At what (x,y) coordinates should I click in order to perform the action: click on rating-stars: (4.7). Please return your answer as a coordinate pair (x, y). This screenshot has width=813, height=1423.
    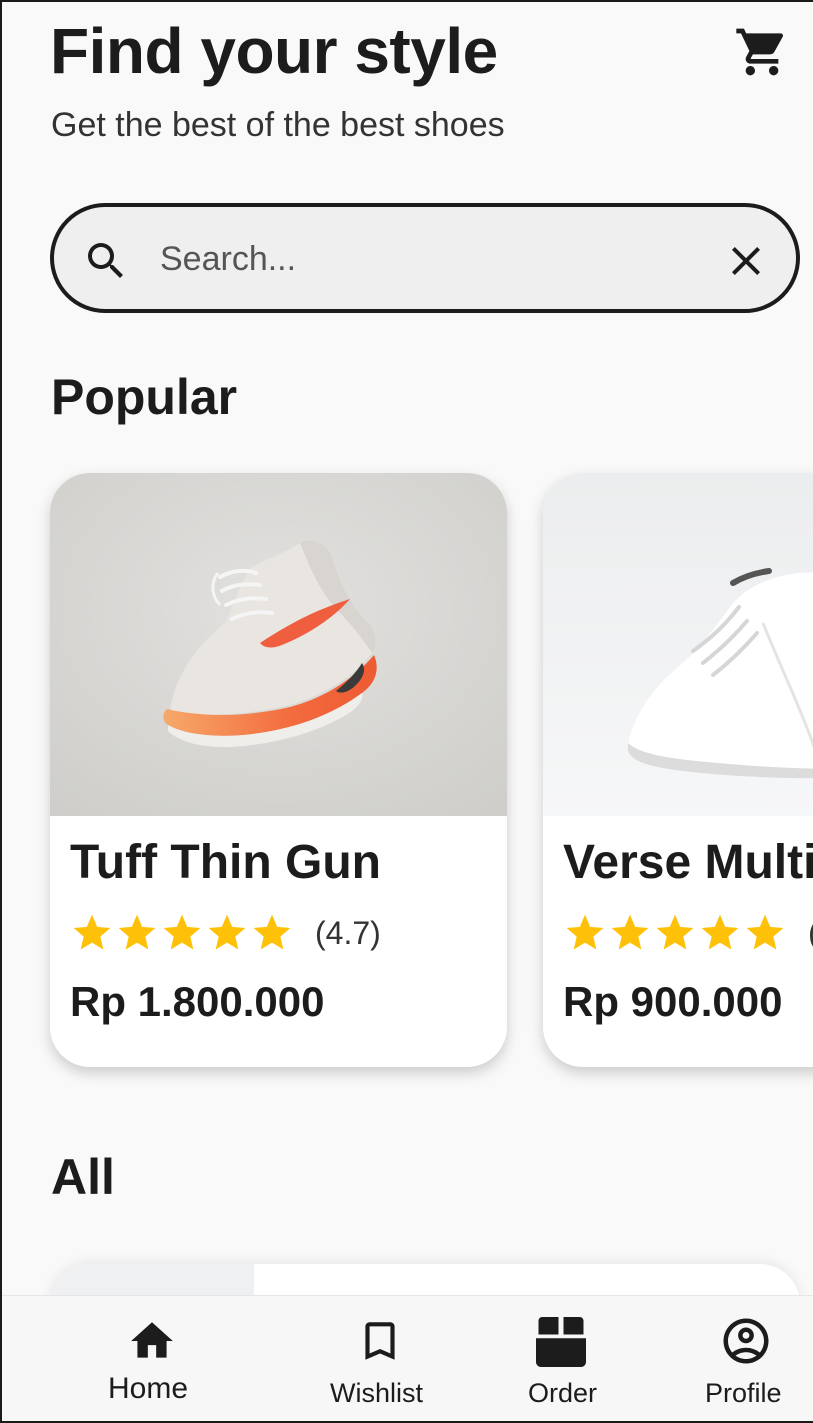
    Looking at the image, I should click on (225, 933).